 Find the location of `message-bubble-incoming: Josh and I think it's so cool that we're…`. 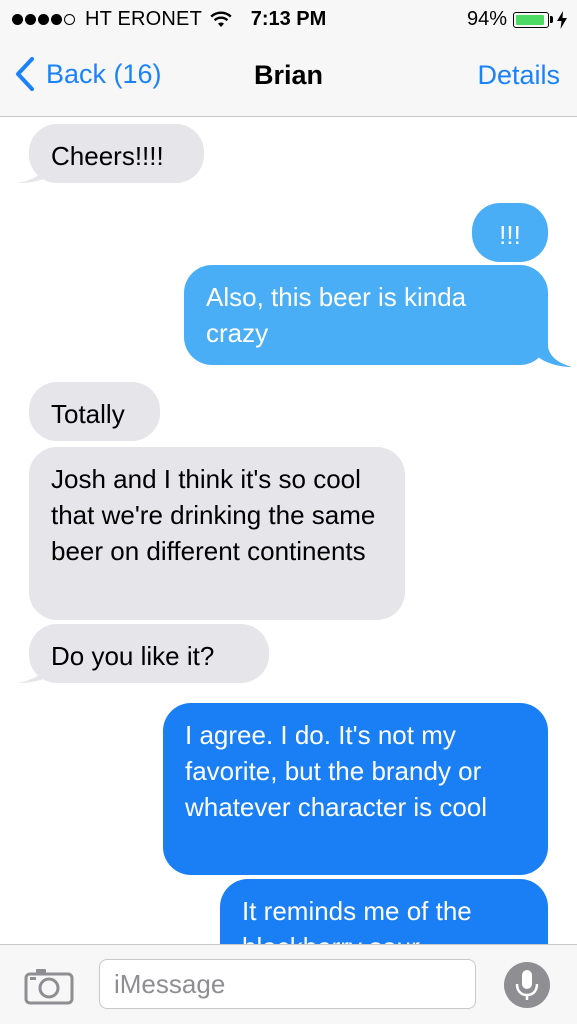

message-bubble-incoming: Josh and I think it's so cool that we're… is located at coordinates (217, 533).